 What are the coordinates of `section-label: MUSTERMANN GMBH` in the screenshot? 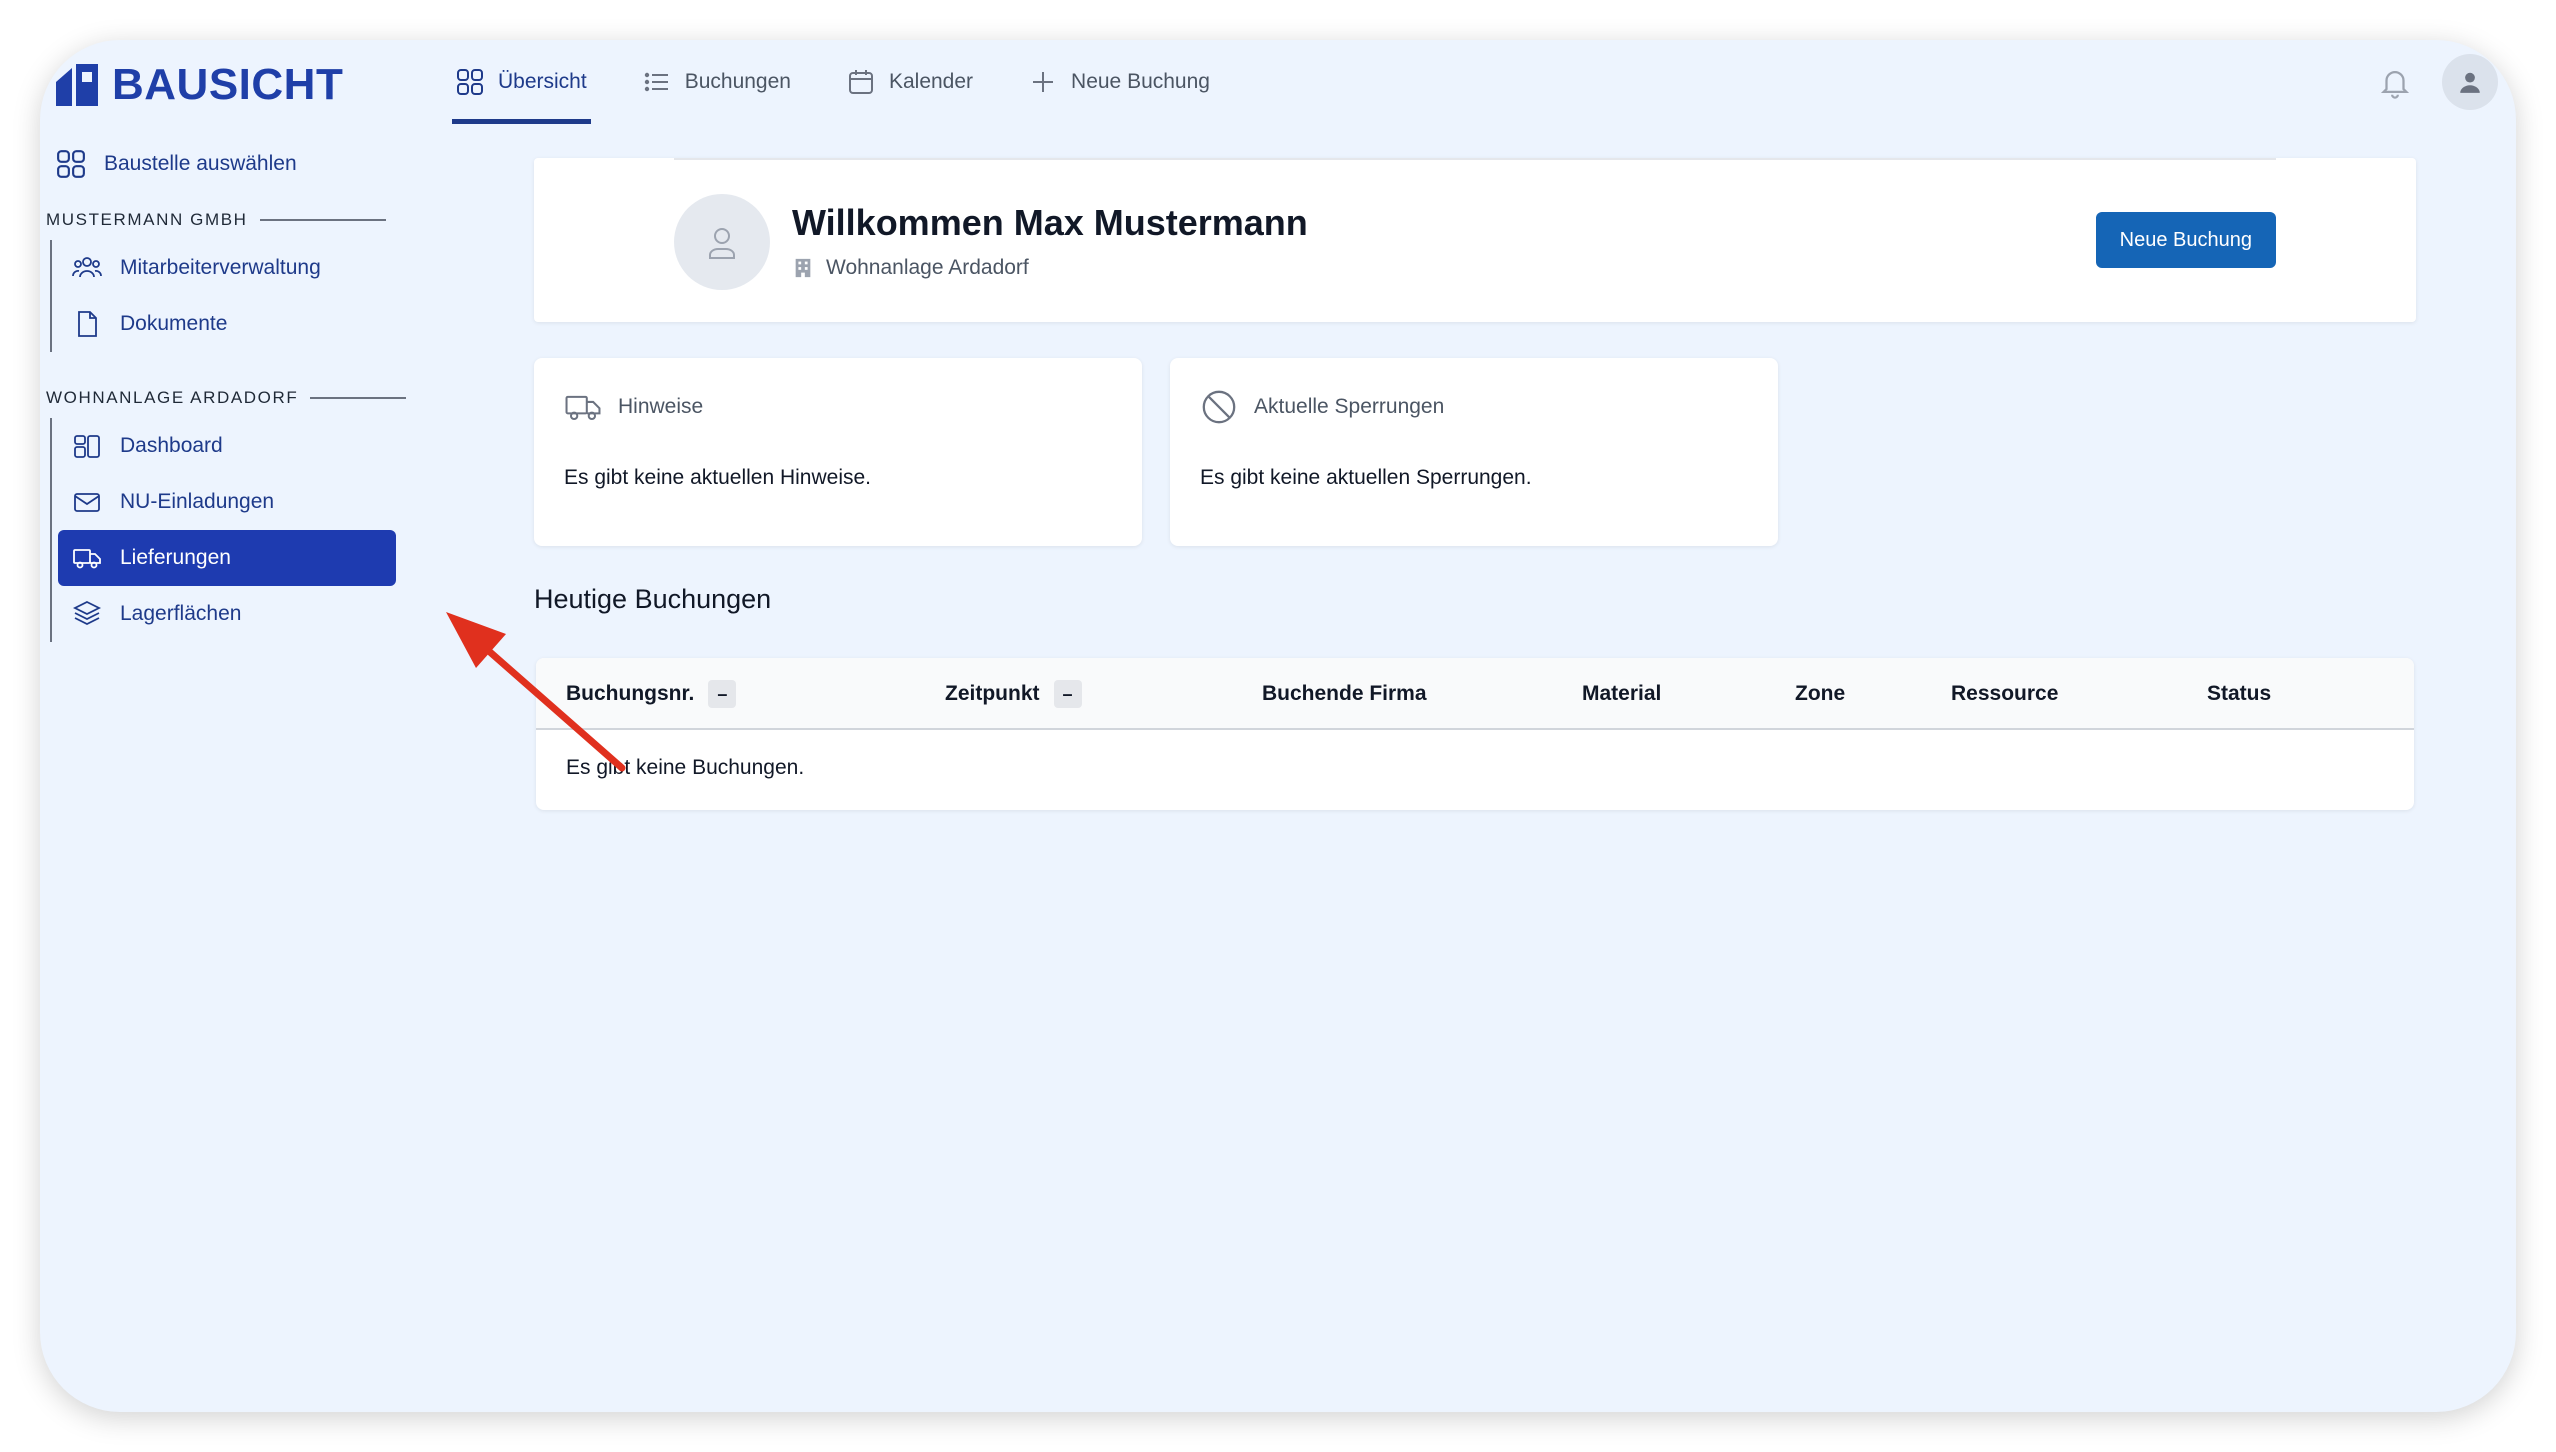 It's located at (147, 219).